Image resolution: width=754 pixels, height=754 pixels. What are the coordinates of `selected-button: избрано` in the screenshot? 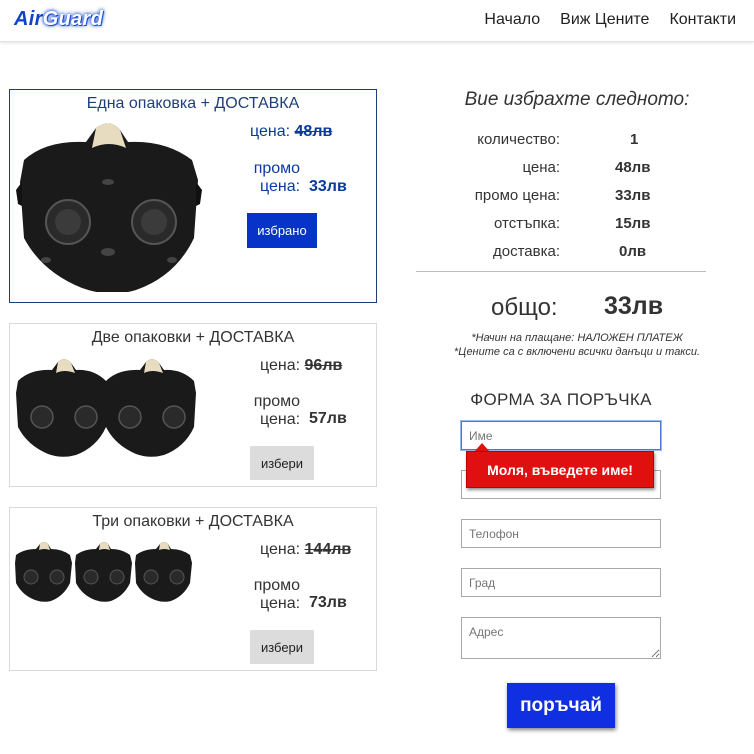 It's located at (282, 230).